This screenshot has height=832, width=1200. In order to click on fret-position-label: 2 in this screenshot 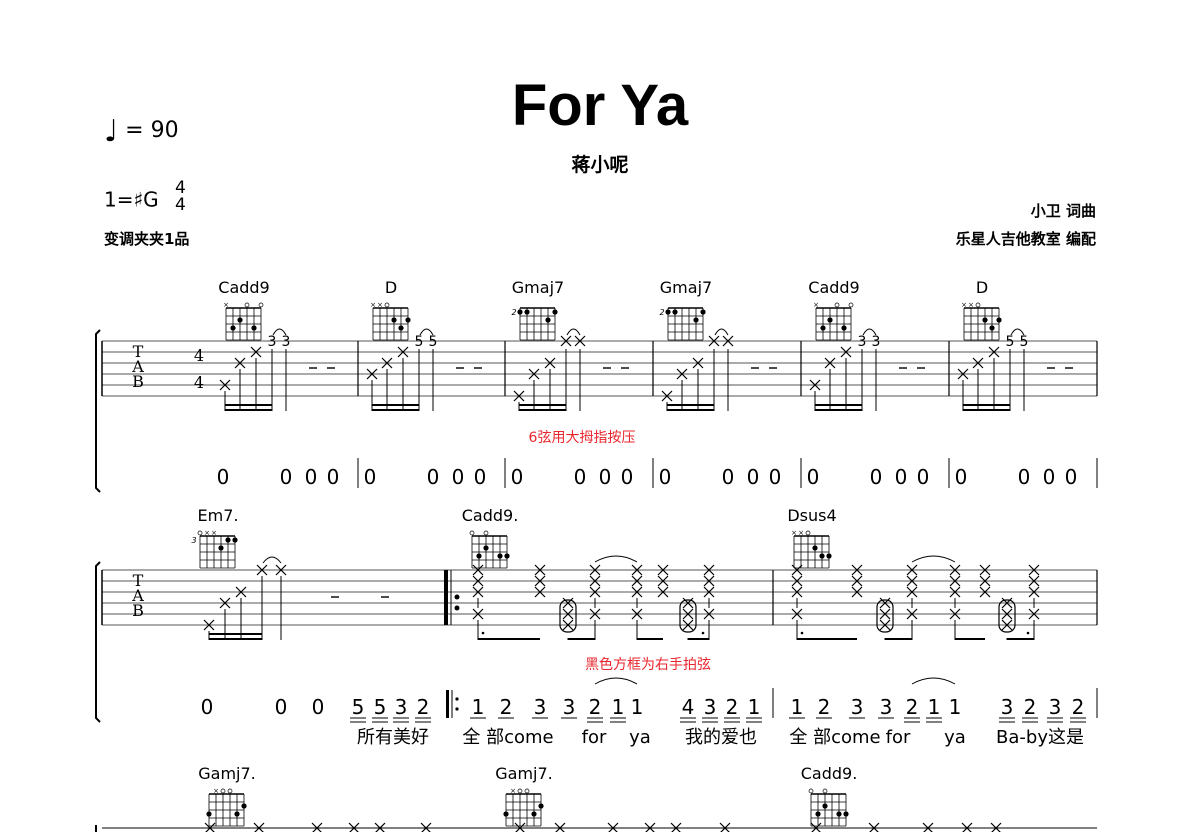, I will do `click(513, 312)`.